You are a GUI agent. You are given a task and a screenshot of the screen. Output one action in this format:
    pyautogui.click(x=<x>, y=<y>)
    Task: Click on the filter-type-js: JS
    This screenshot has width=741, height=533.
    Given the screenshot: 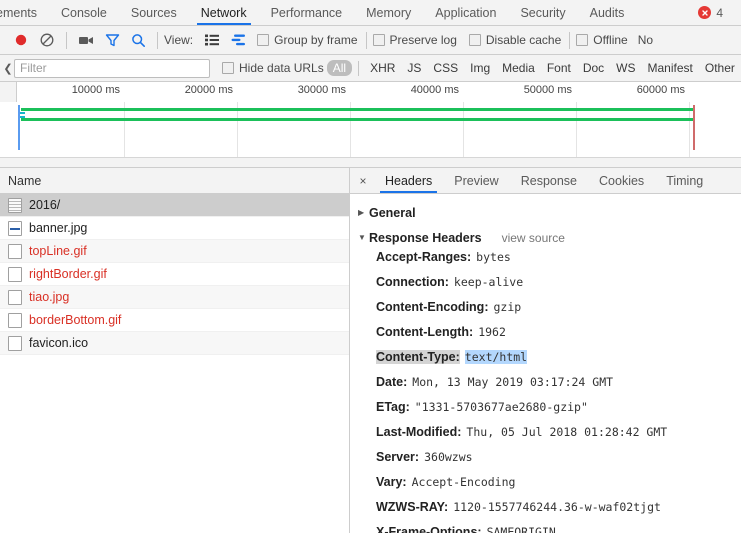 What is the action you would take?
    pyautogui.click(x=414, y=68)
    